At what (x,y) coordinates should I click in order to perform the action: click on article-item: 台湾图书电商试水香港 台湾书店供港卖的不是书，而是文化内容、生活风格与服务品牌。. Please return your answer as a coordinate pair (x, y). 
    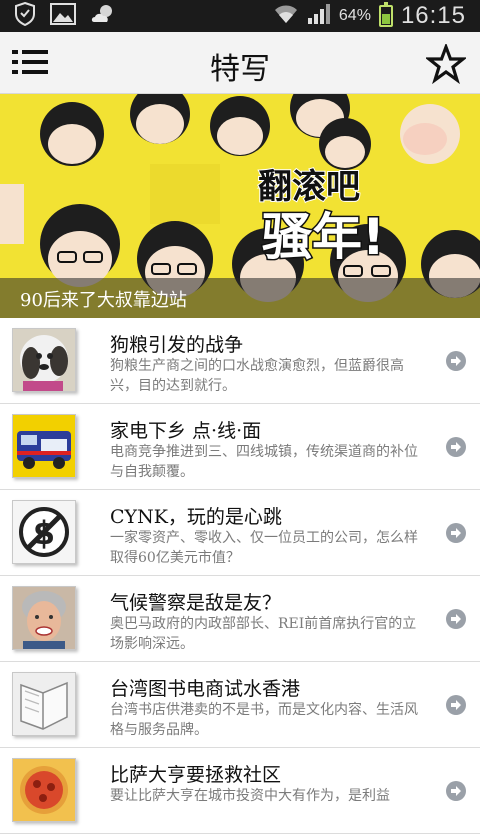
    Looking at the image, I should click on (240, 705).